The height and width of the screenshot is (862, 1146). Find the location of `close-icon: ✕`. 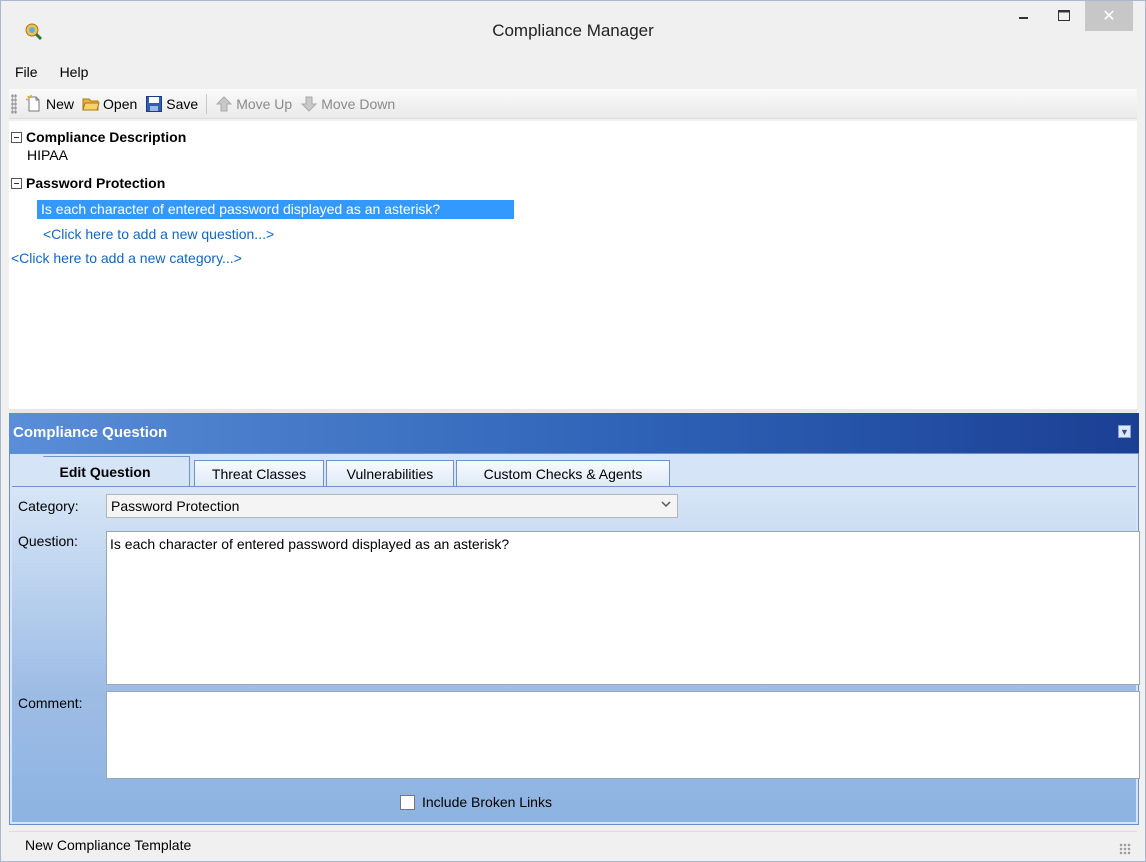

close-icon: ✕ is located at coordinates (1109, 16).